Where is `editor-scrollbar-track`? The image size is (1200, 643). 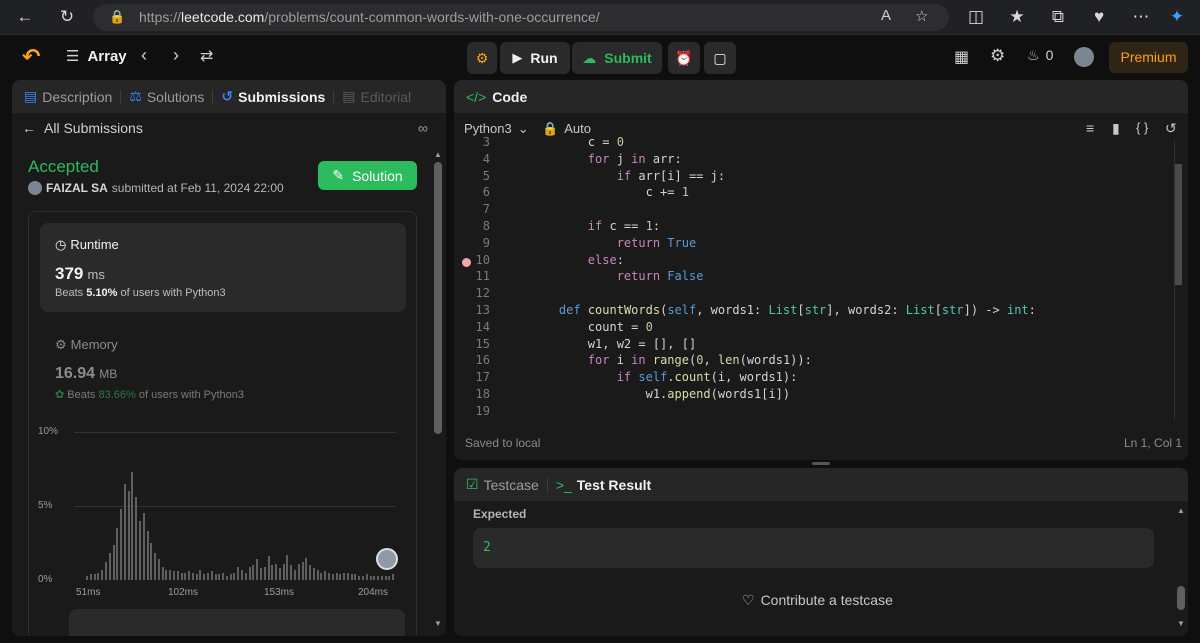 editor-scrollbar-track is located at coordinates (1174, 280).